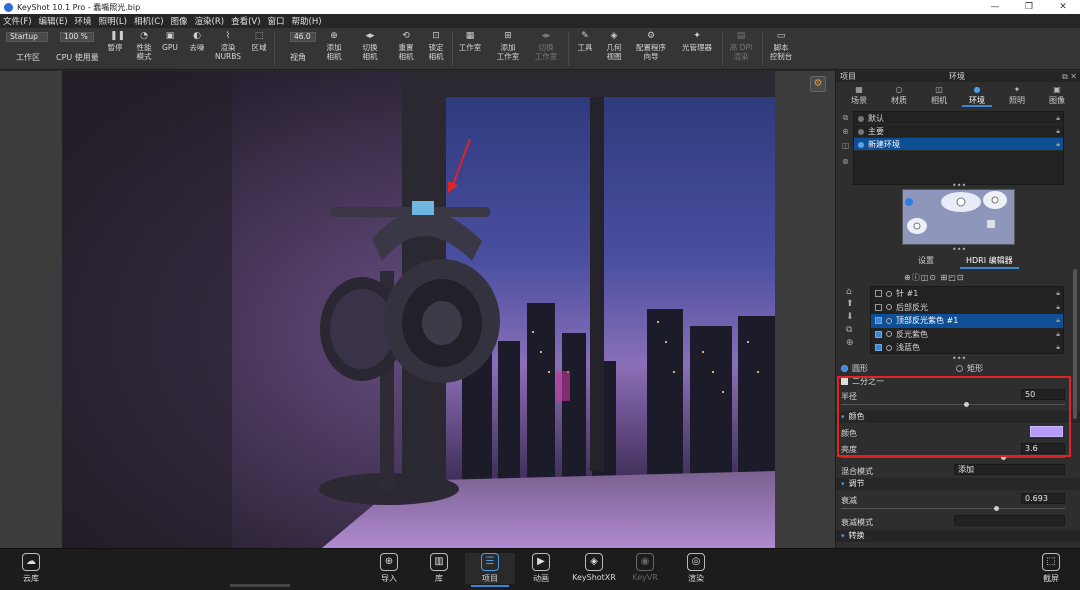 The image size is (1080, 590). Describe the element at coordinates (149, 21) in the screenshot. I see `menu-camera: 相机(C)` at that location.